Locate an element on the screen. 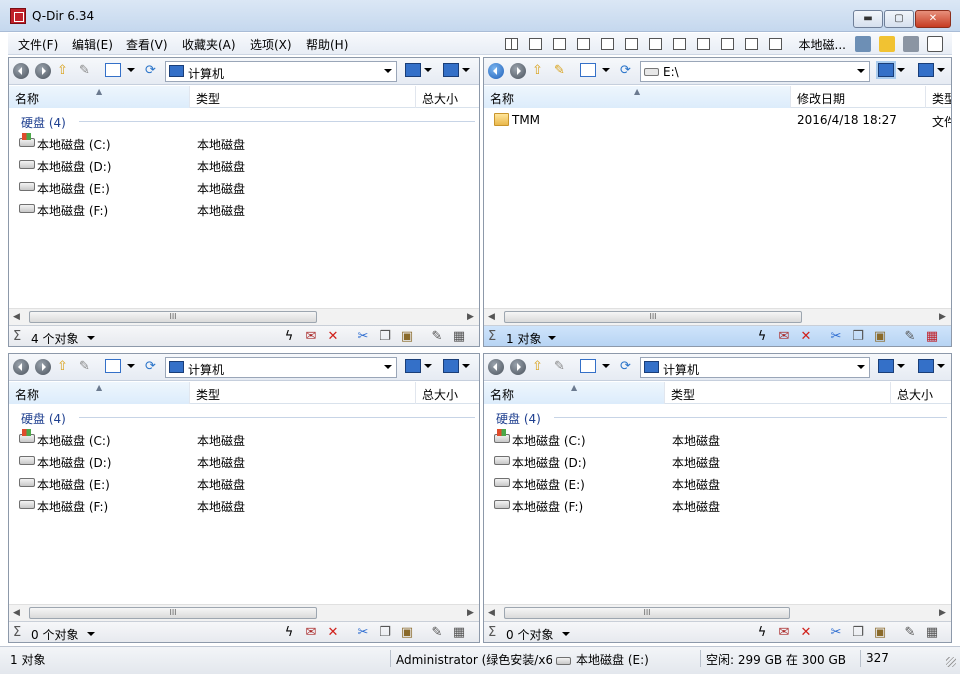  favorites-star-icon is located at coordinates (887, 44).